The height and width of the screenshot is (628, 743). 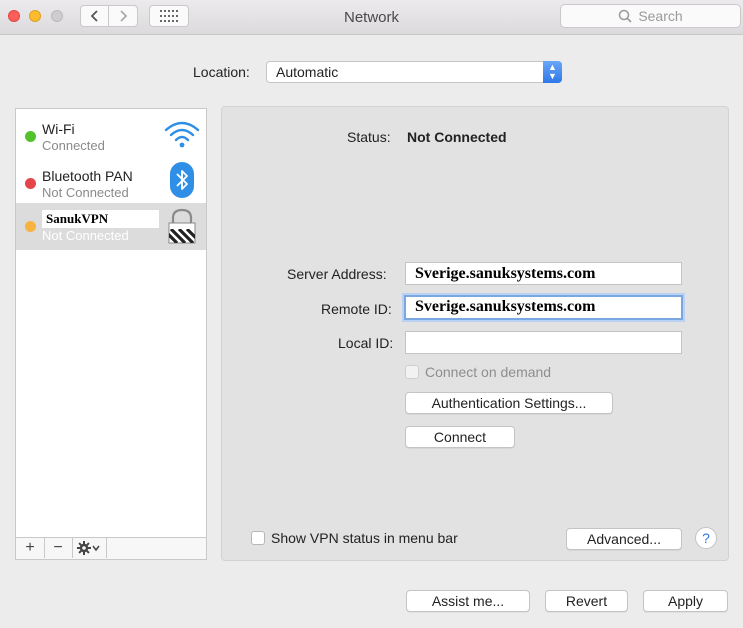 I want to click on wifi-icon, so click(x=182, y=134).